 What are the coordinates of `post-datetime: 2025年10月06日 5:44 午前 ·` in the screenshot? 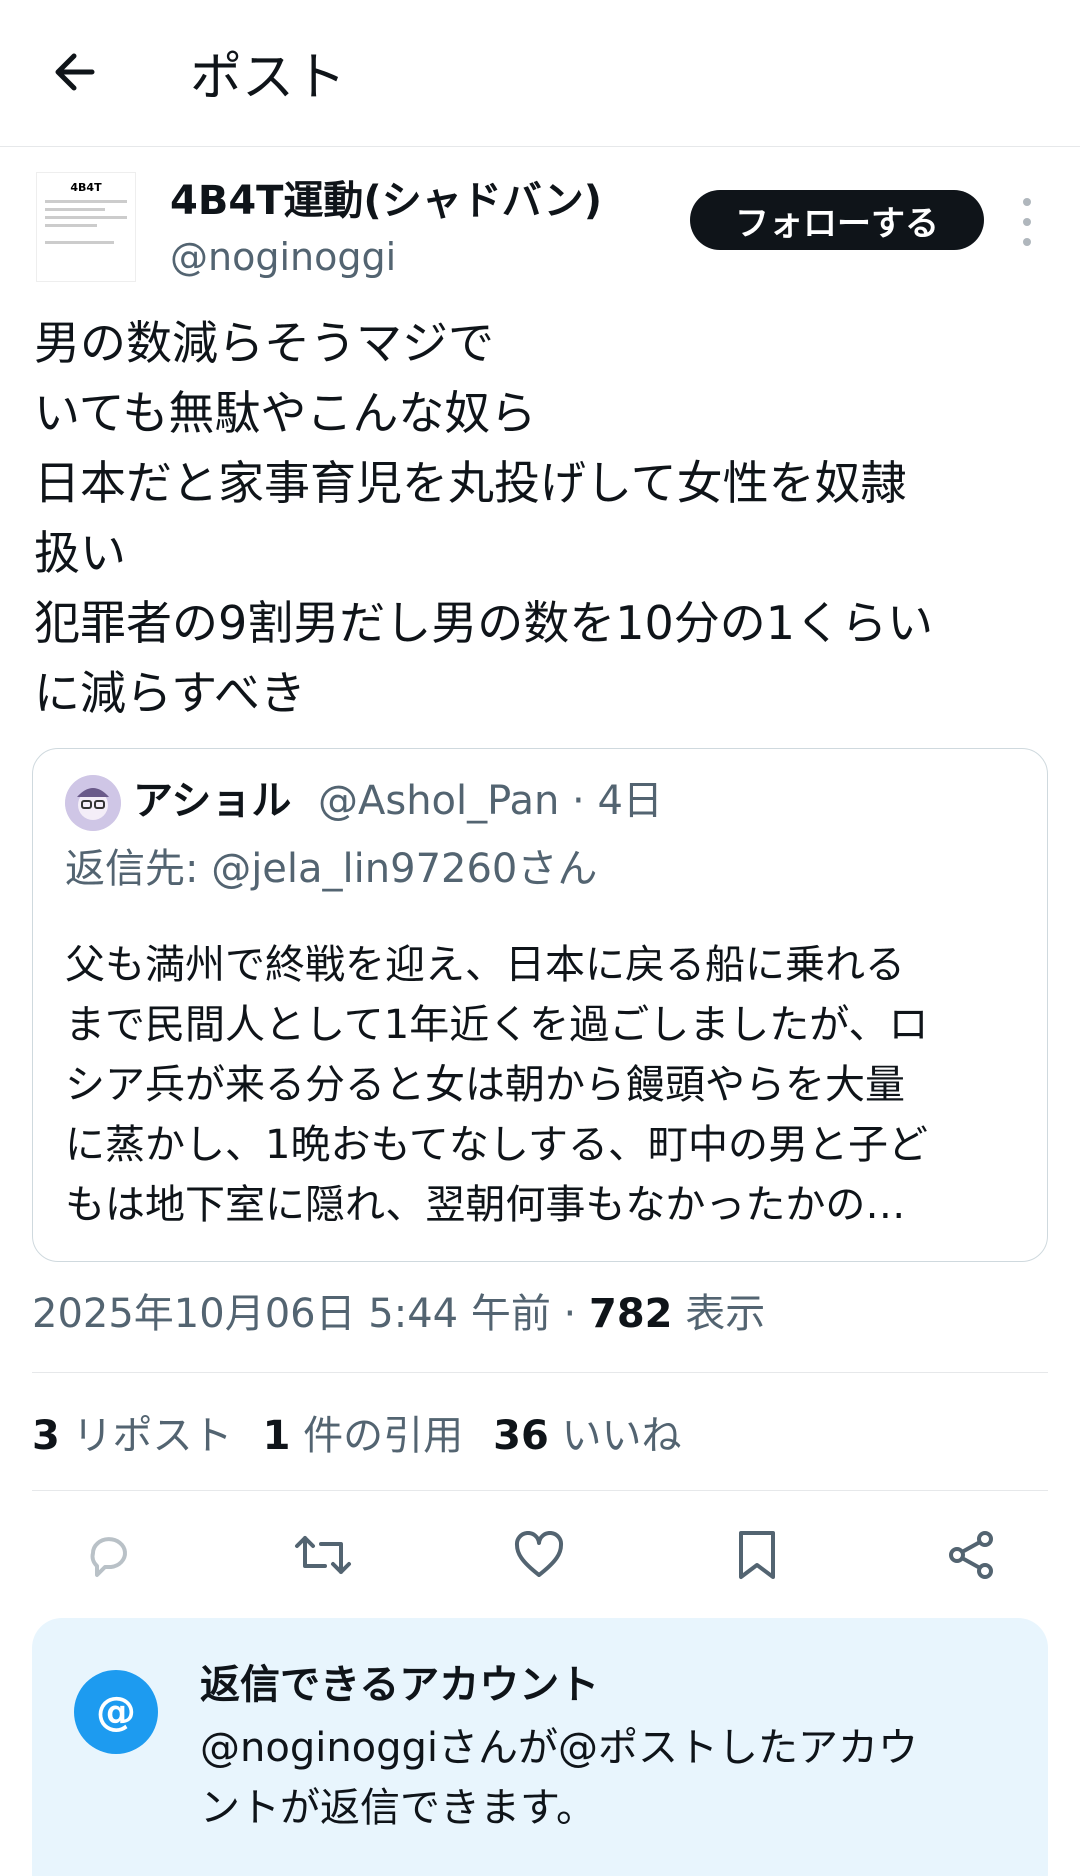 It's located at (310, 1314).